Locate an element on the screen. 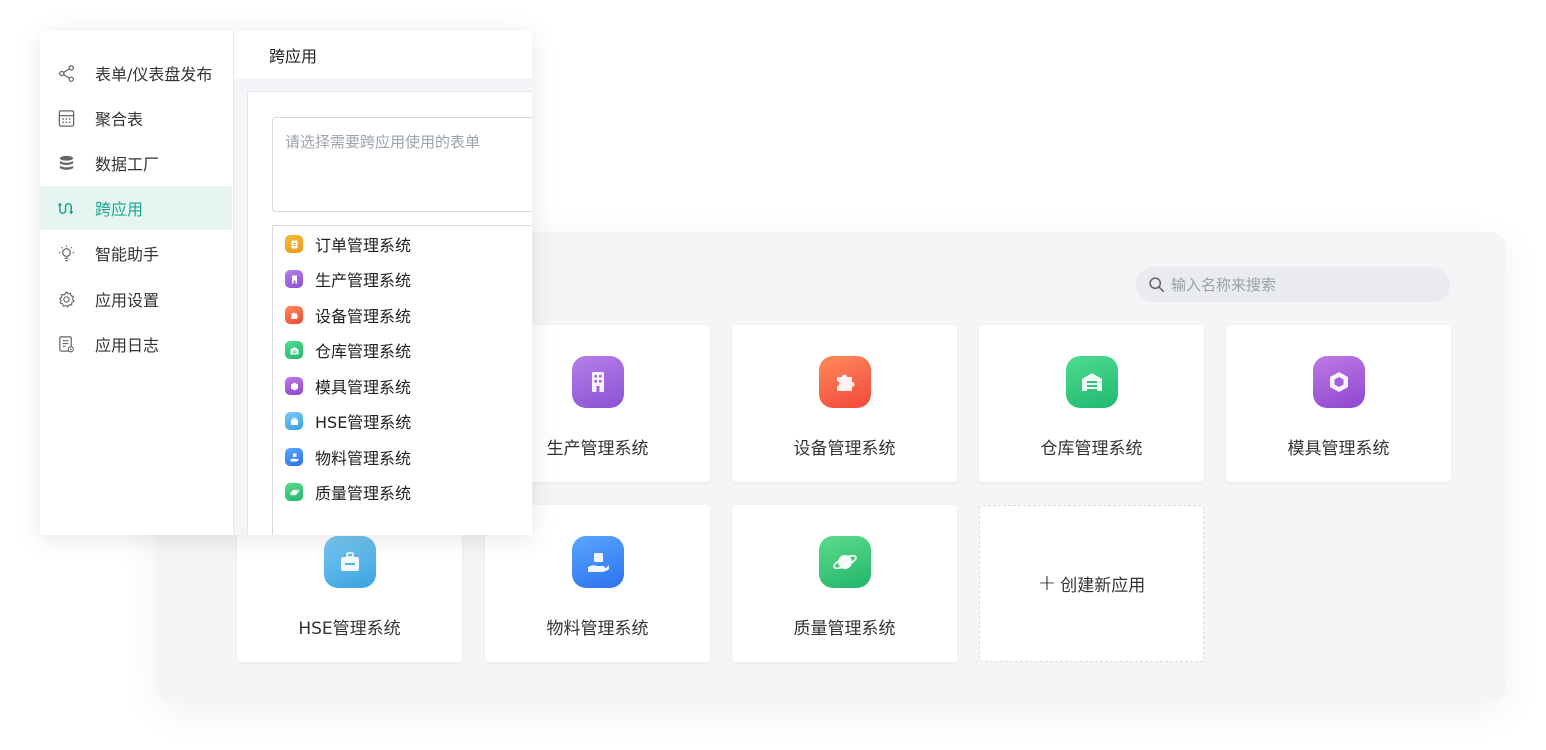 This screenshot has height=750, width=1546. sidebar-item-publish: 表单/仪表盘发布 is located at coordinates (136, 73).